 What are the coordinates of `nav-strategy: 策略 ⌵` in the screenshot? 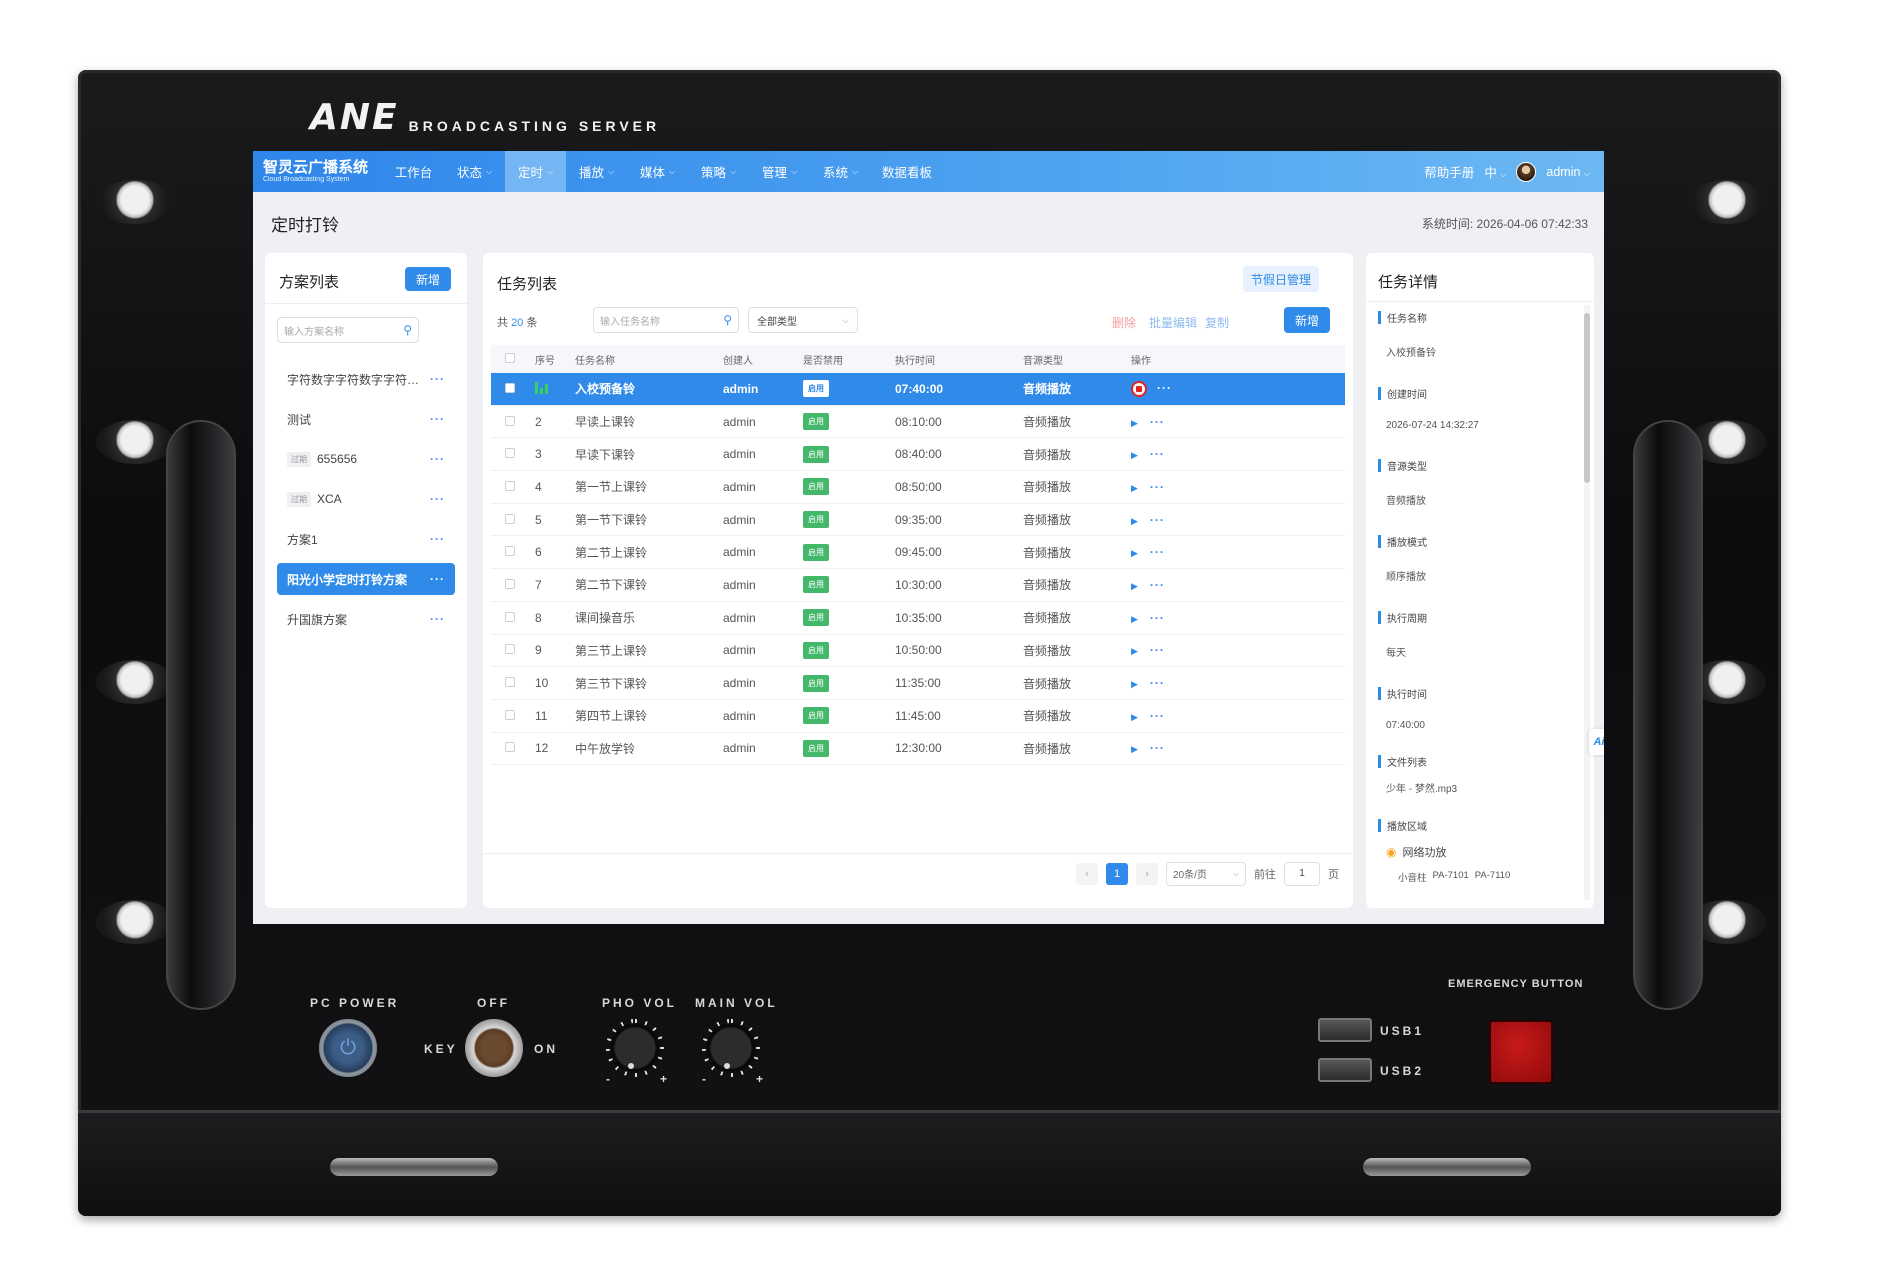 It's located at (718, 171).